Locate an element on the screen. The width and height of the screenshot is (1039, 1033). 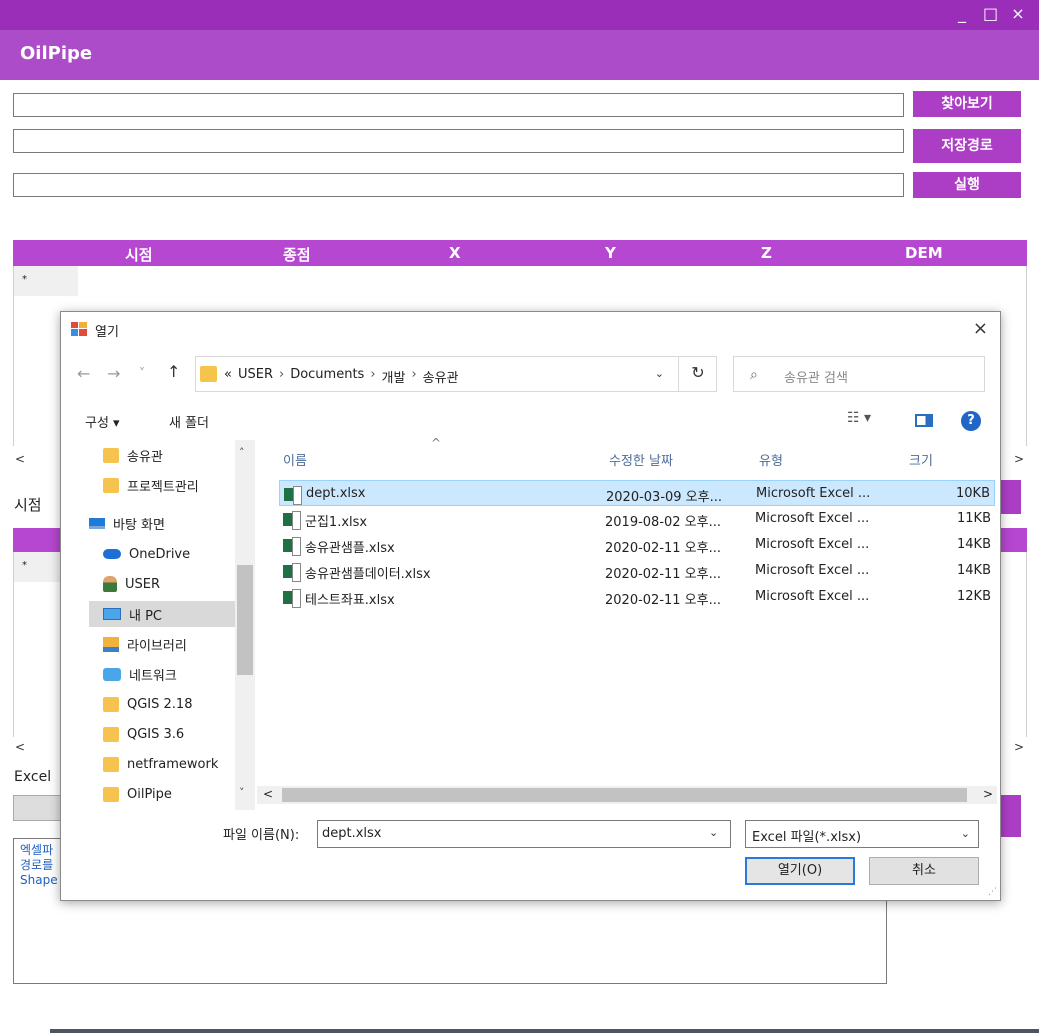
cloud-icon is located at coordinates (112, 554).